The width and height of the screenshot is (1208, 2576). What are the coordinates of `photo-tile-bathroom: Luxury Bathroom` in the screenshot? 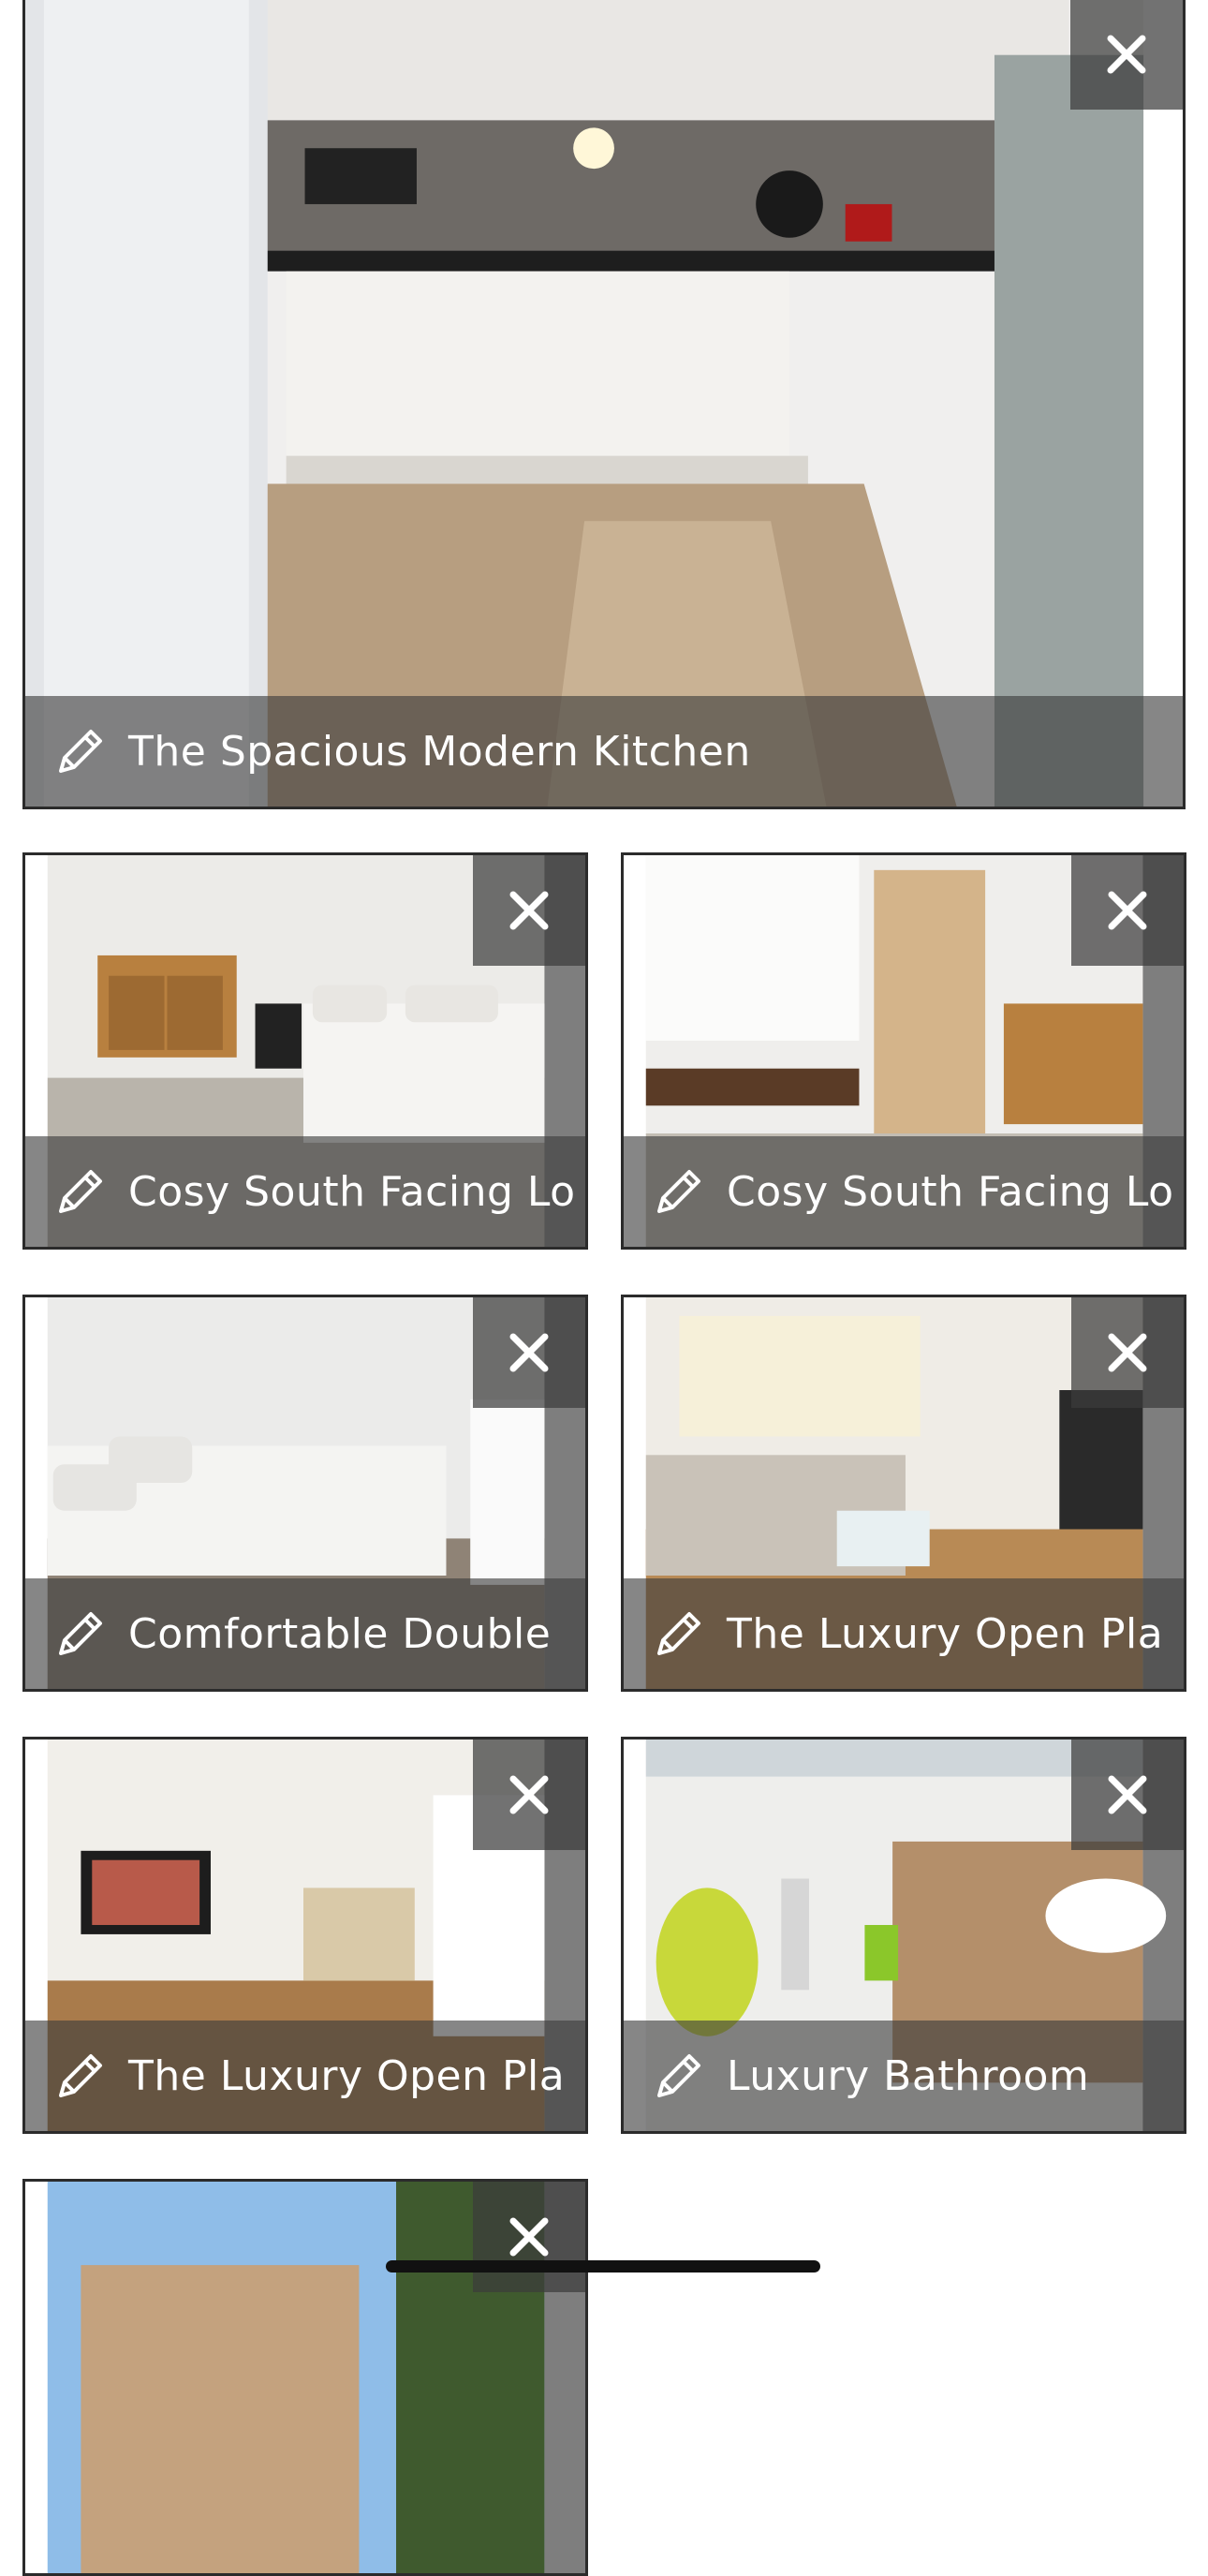 It's located at (904, 1936).